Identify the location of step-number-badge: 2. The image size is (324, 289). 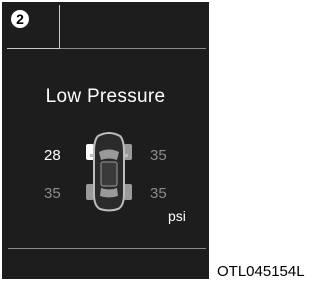
(20, 19).